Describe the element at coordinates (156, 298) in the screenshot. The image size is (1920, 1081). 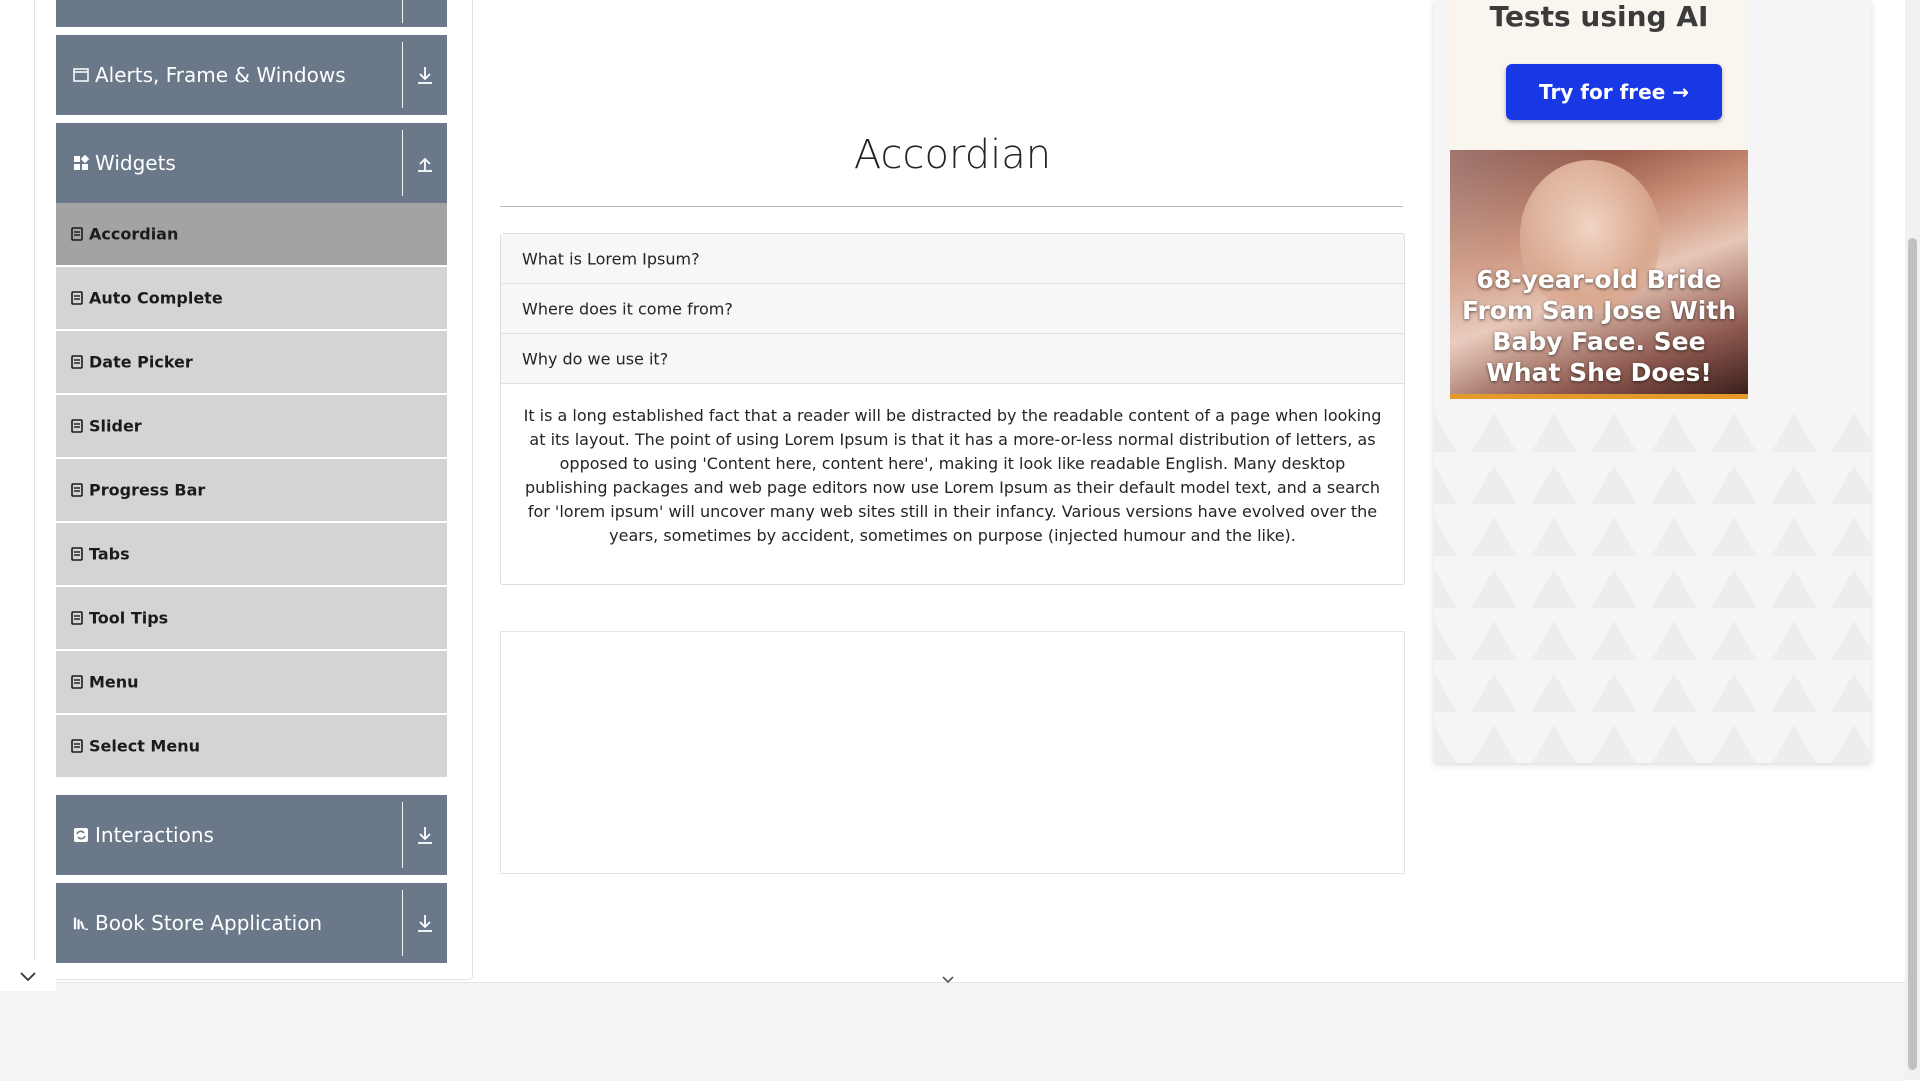
I see `menu-item-label: Auto Complete` at that location.